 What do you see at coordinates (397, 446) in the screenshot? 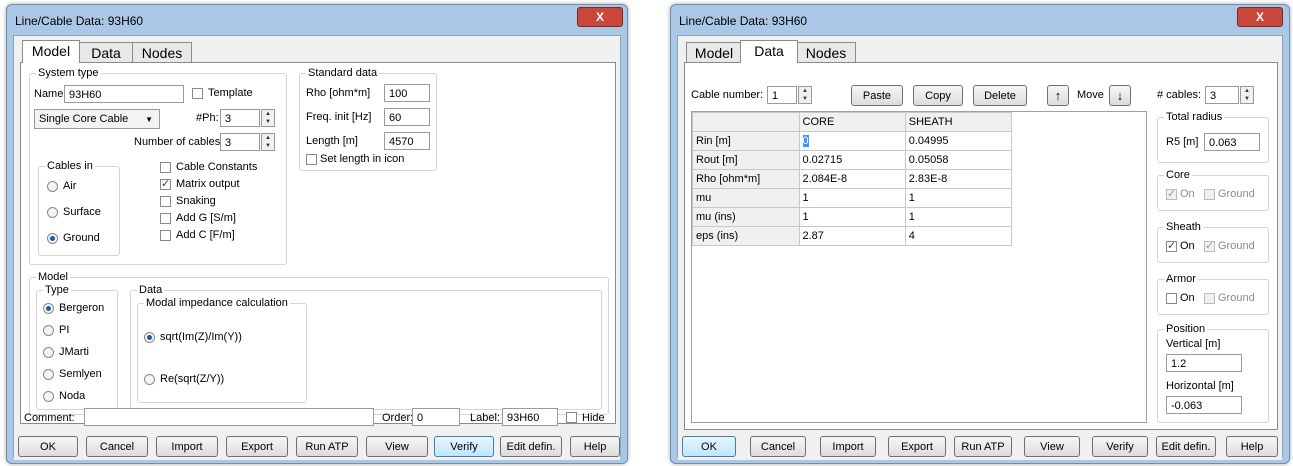
I see `view-button: View` at bounding box center [397, 446].